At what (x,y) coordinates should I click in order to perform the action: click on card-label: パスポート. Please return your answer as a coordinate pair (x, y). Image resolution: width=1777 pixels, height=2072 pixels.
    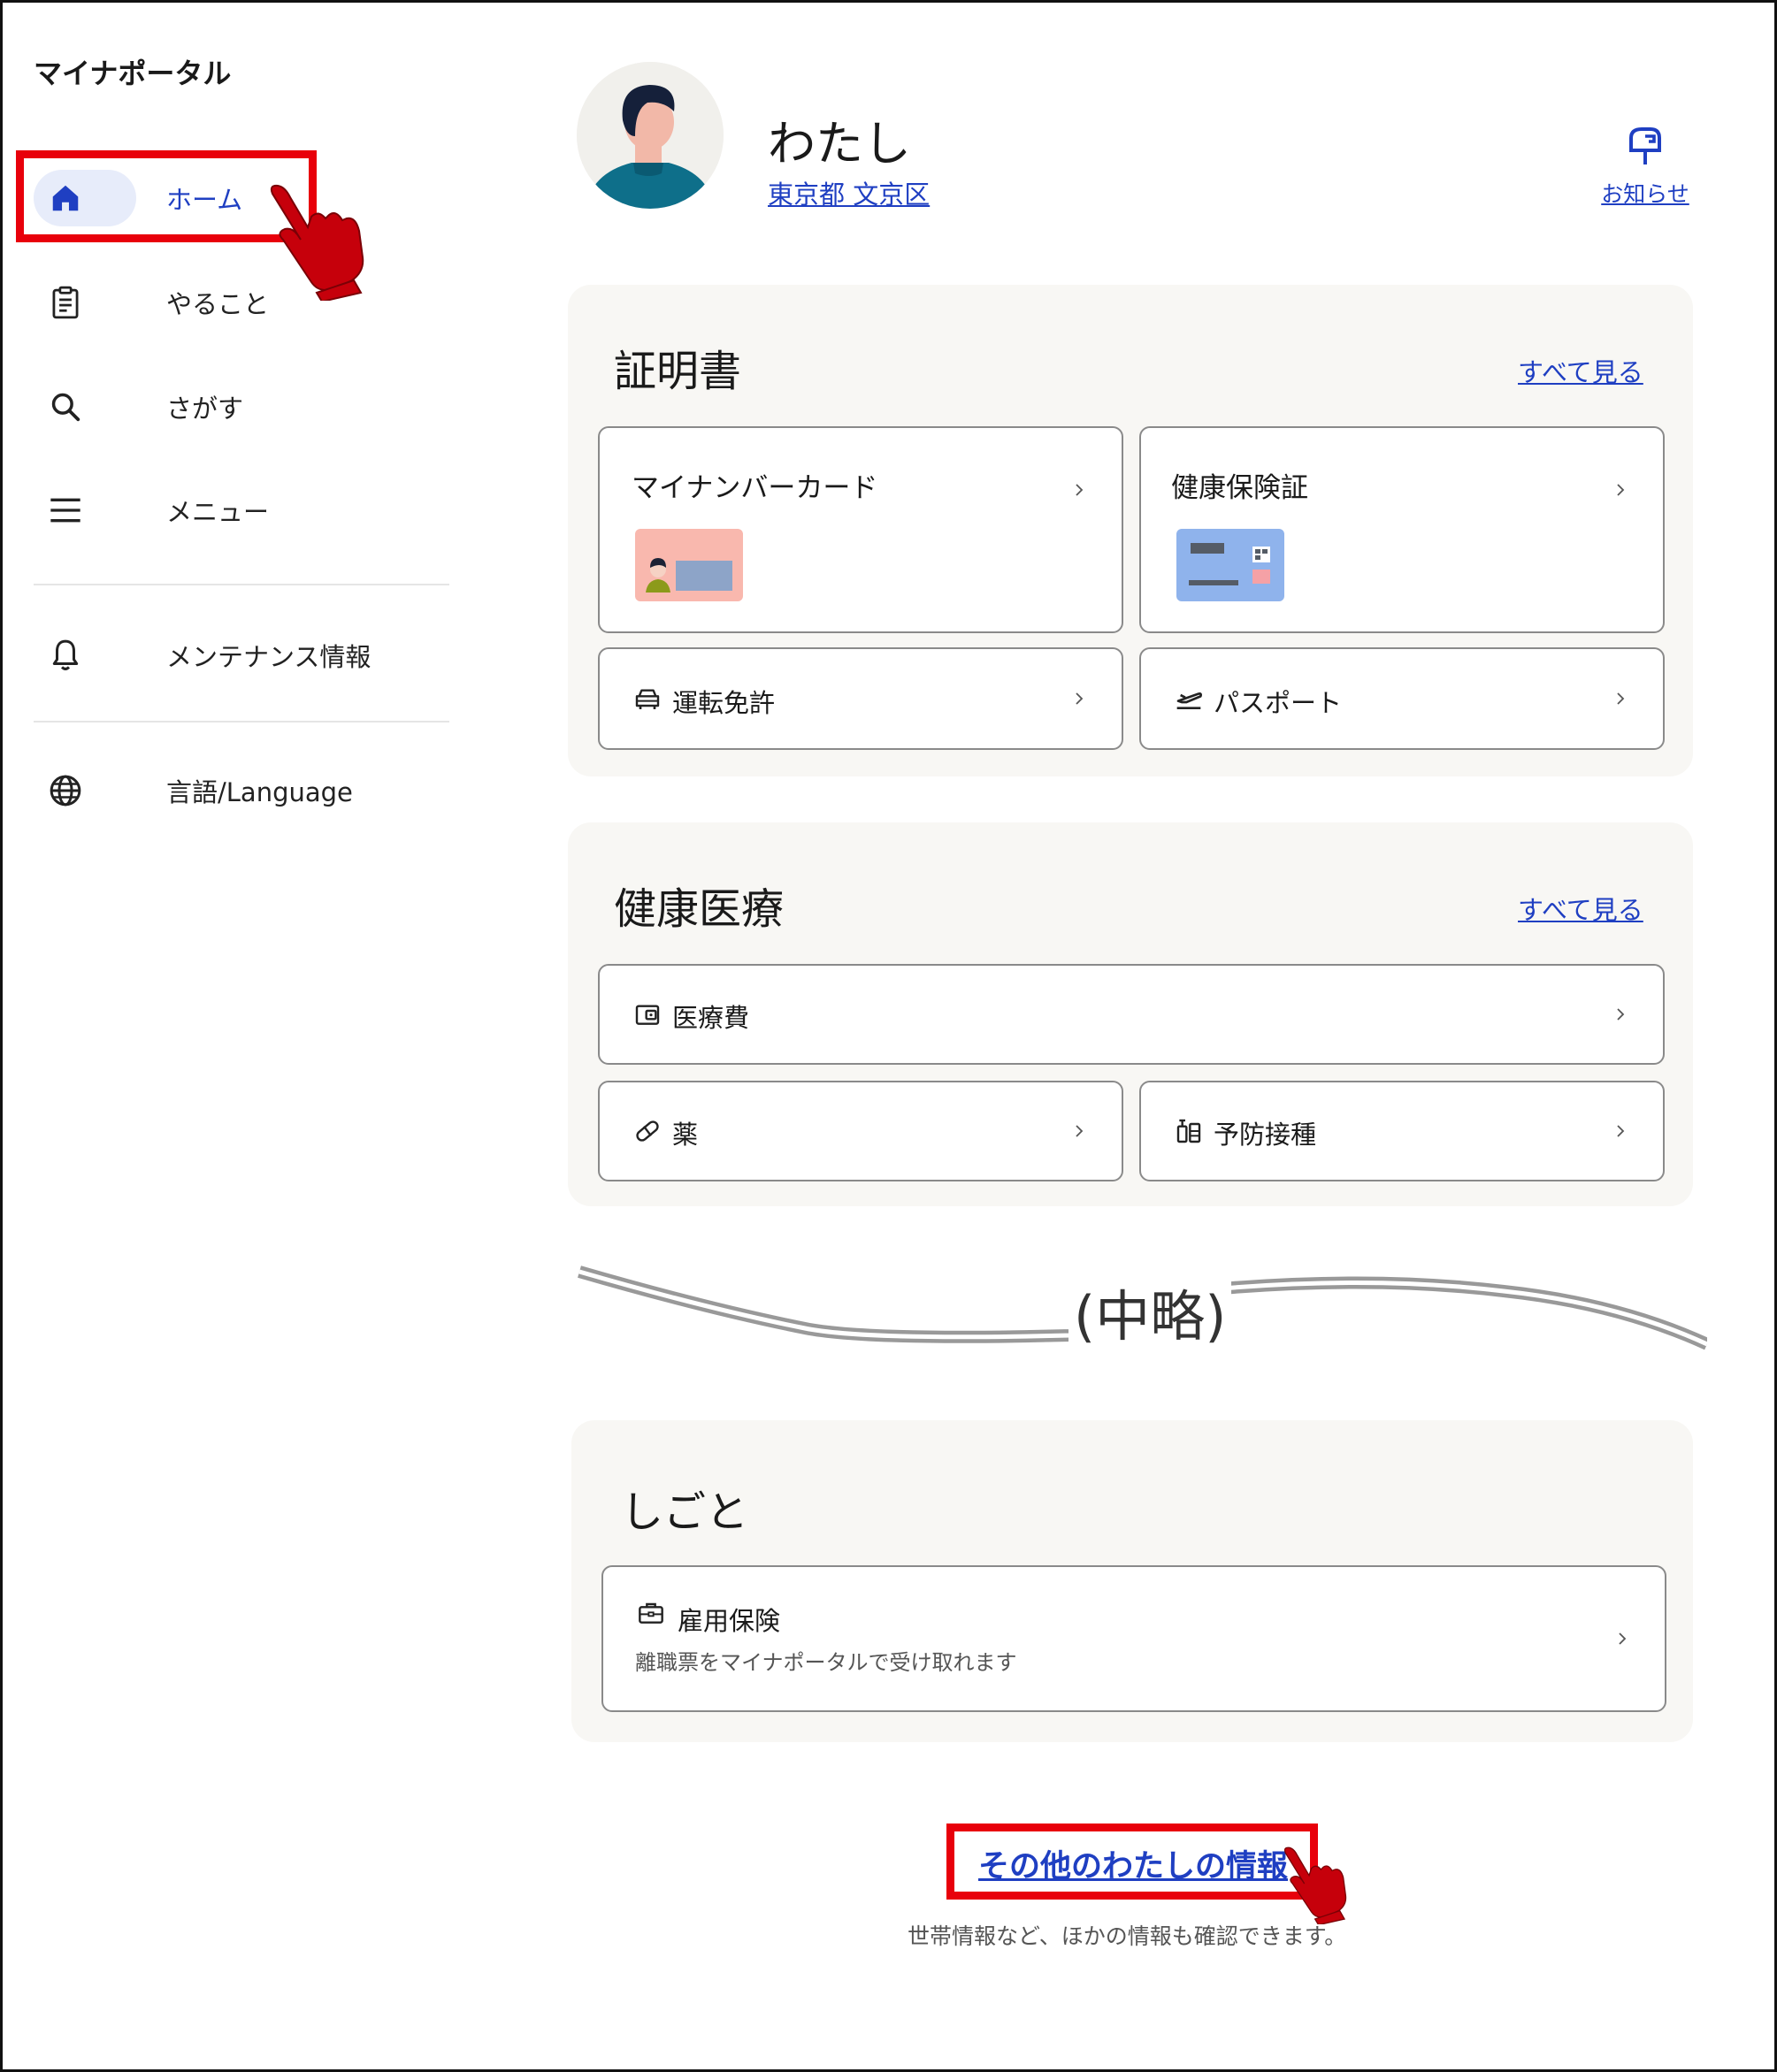
    Looking at the image, I should click on (1278, 703).